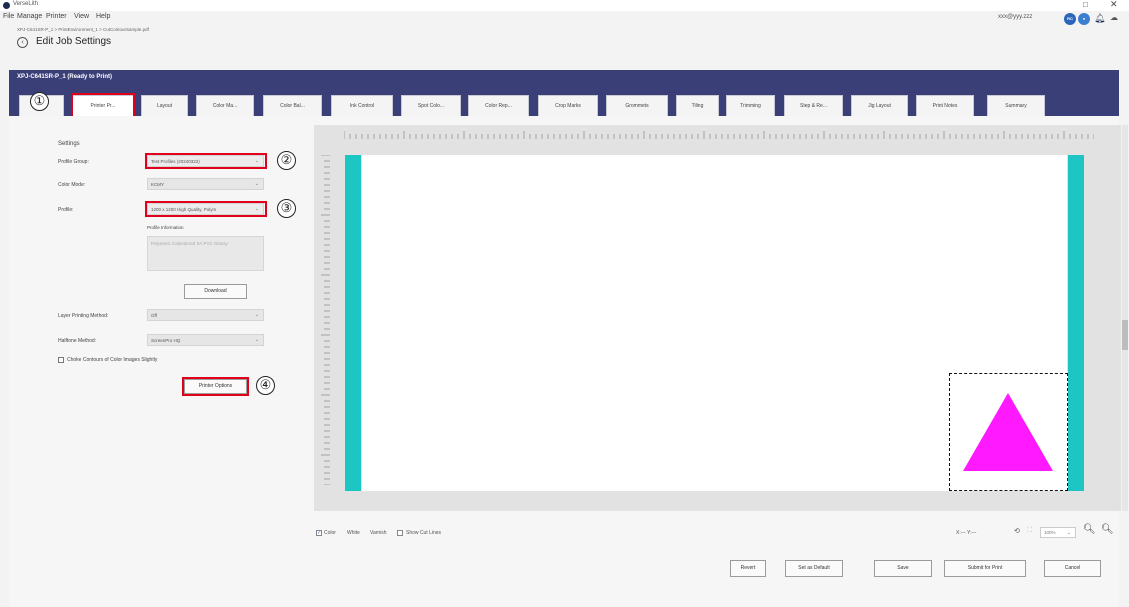 The width and height of the screenshot is (1129, 607). Describe the element at coordinates (65, 77) in the screenshot. I see `printer-status: XPJ-C641SR-P_1 (Ready to Print)` at that location.